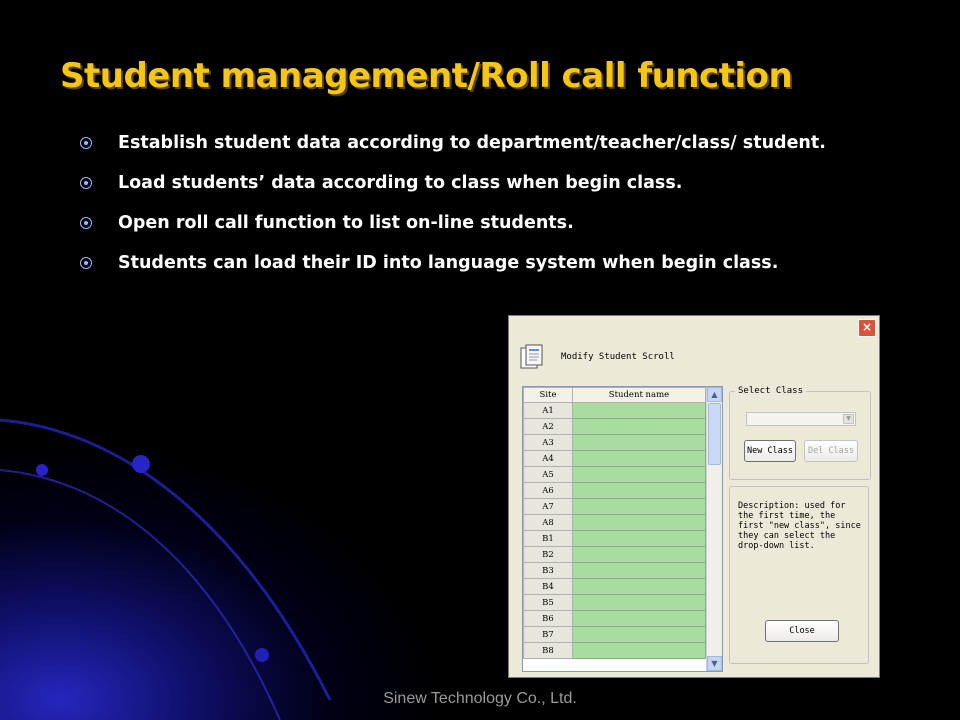  I want to click on table-row: A3, so click(614, 442).